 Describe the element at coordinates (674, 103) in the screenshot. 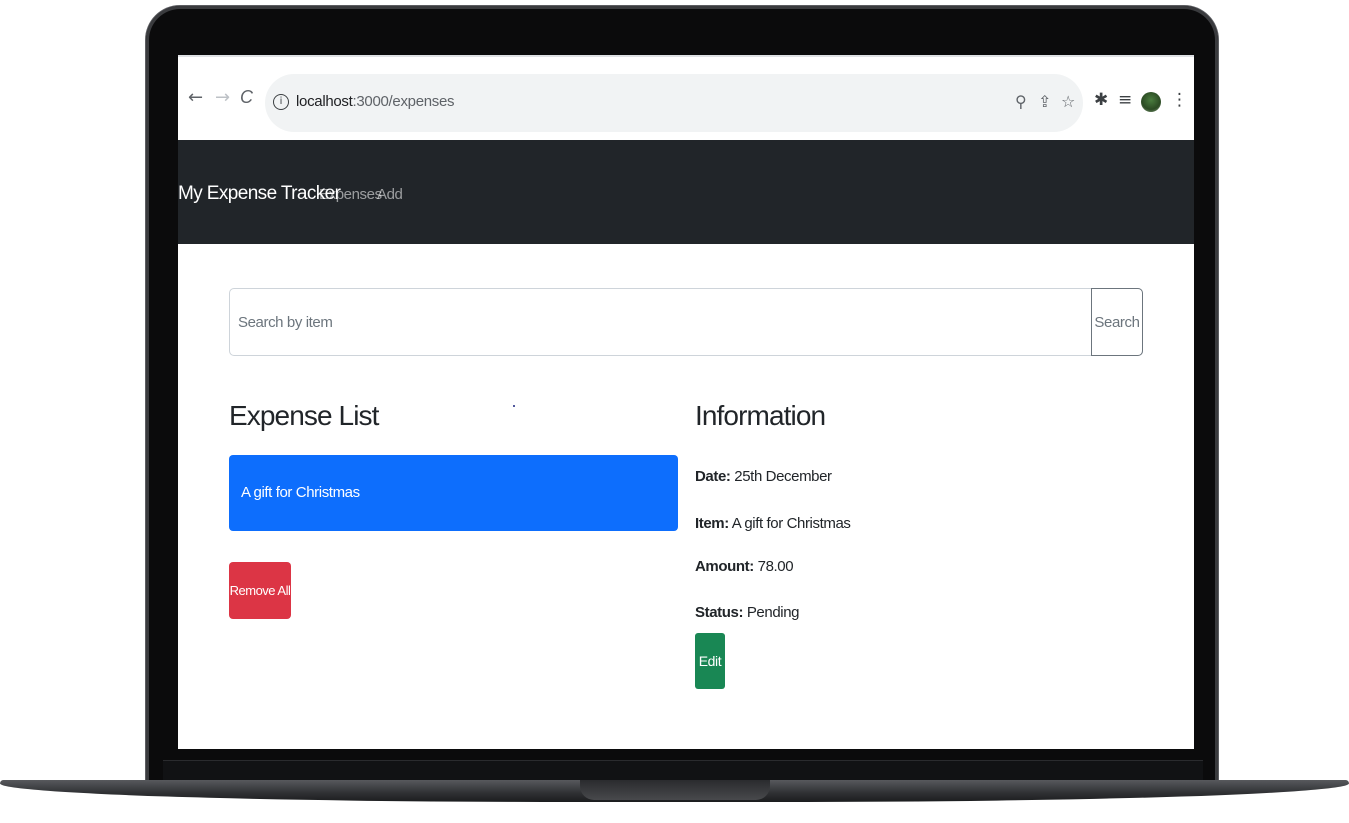

I see `address-bar: i localhost:3000/expenses ⚲ ⇪ ☆` at that location.